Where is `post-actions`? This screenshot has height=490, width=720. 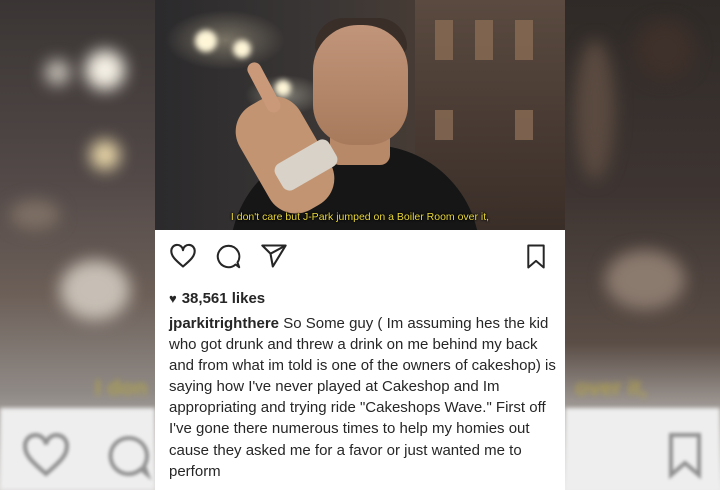 post-actions is located at coordinates (360, 258).